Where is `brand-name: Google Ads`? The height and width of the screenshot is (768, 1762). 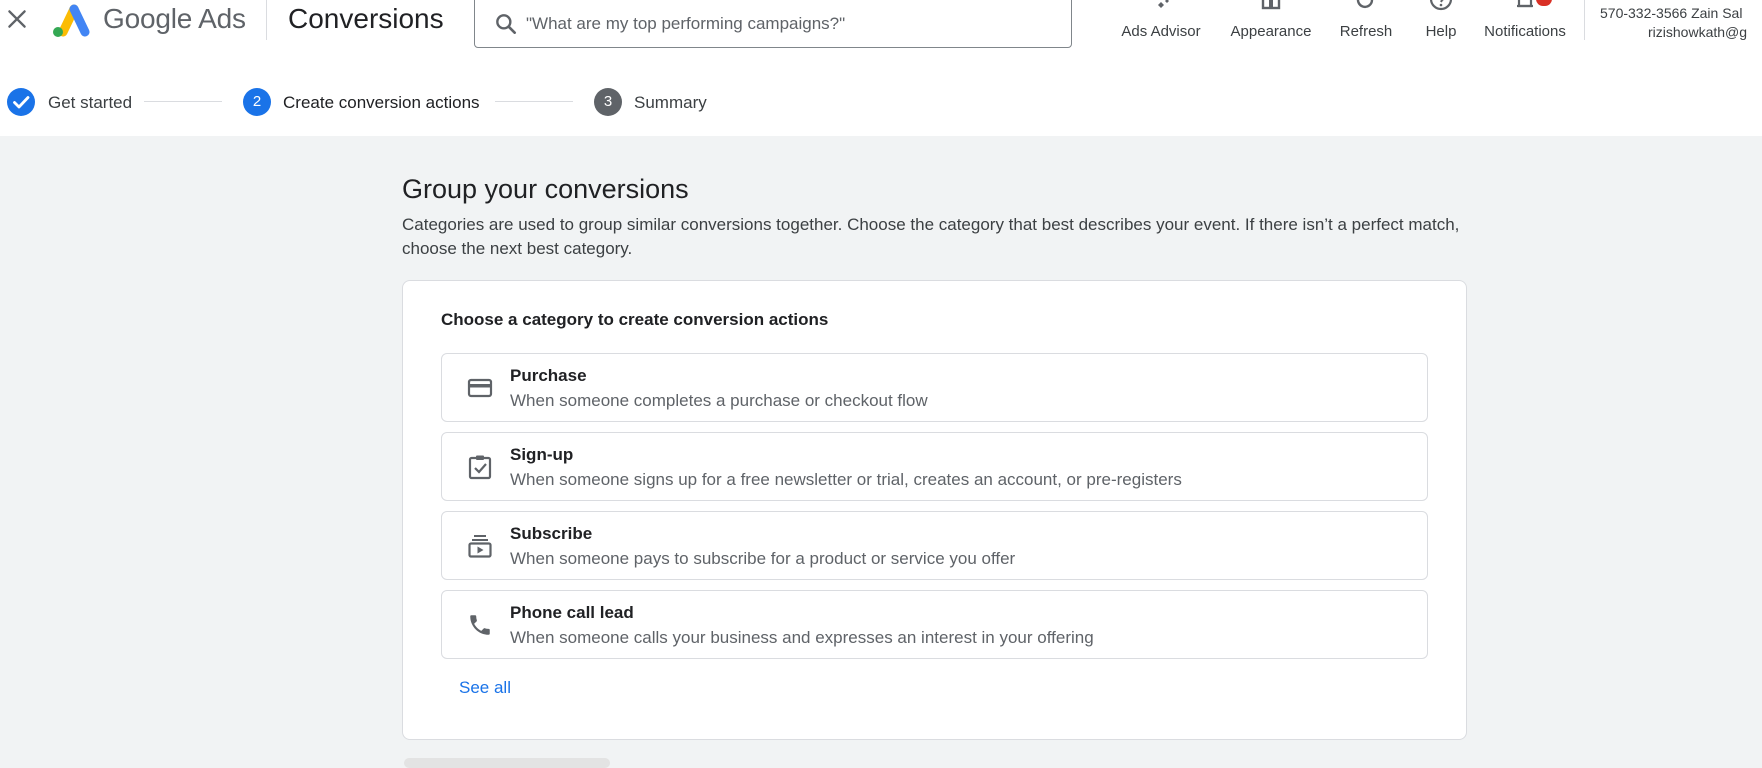 brand-name: Google Ads is located at coordinates (174, 18).